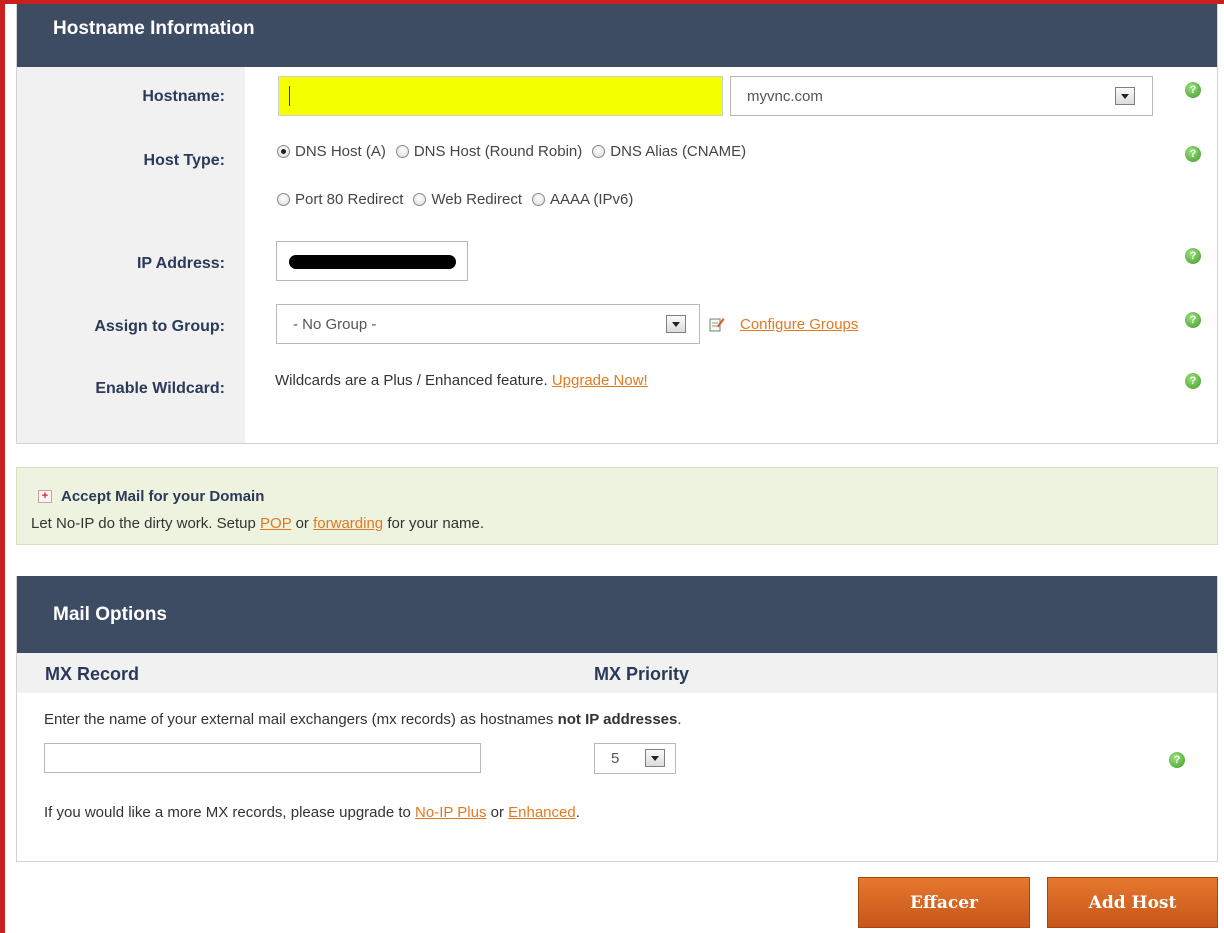 This screenshot has width=1224, height=933. What do you see at coordinates (497, 812) in the screenshot?
I see `mx-upgrade-or: or` at bounding box center [497, 812].